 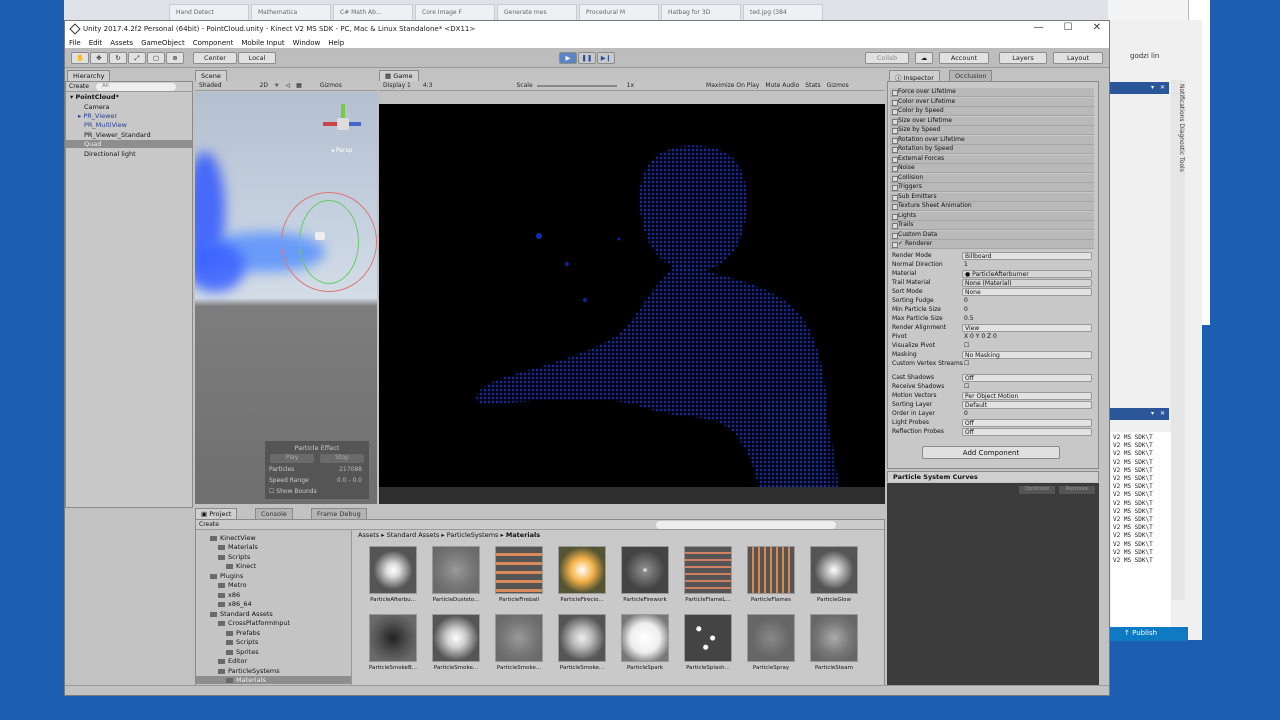 I want to click on menu-gameobject: GameObject, so click(x=163, y=43).